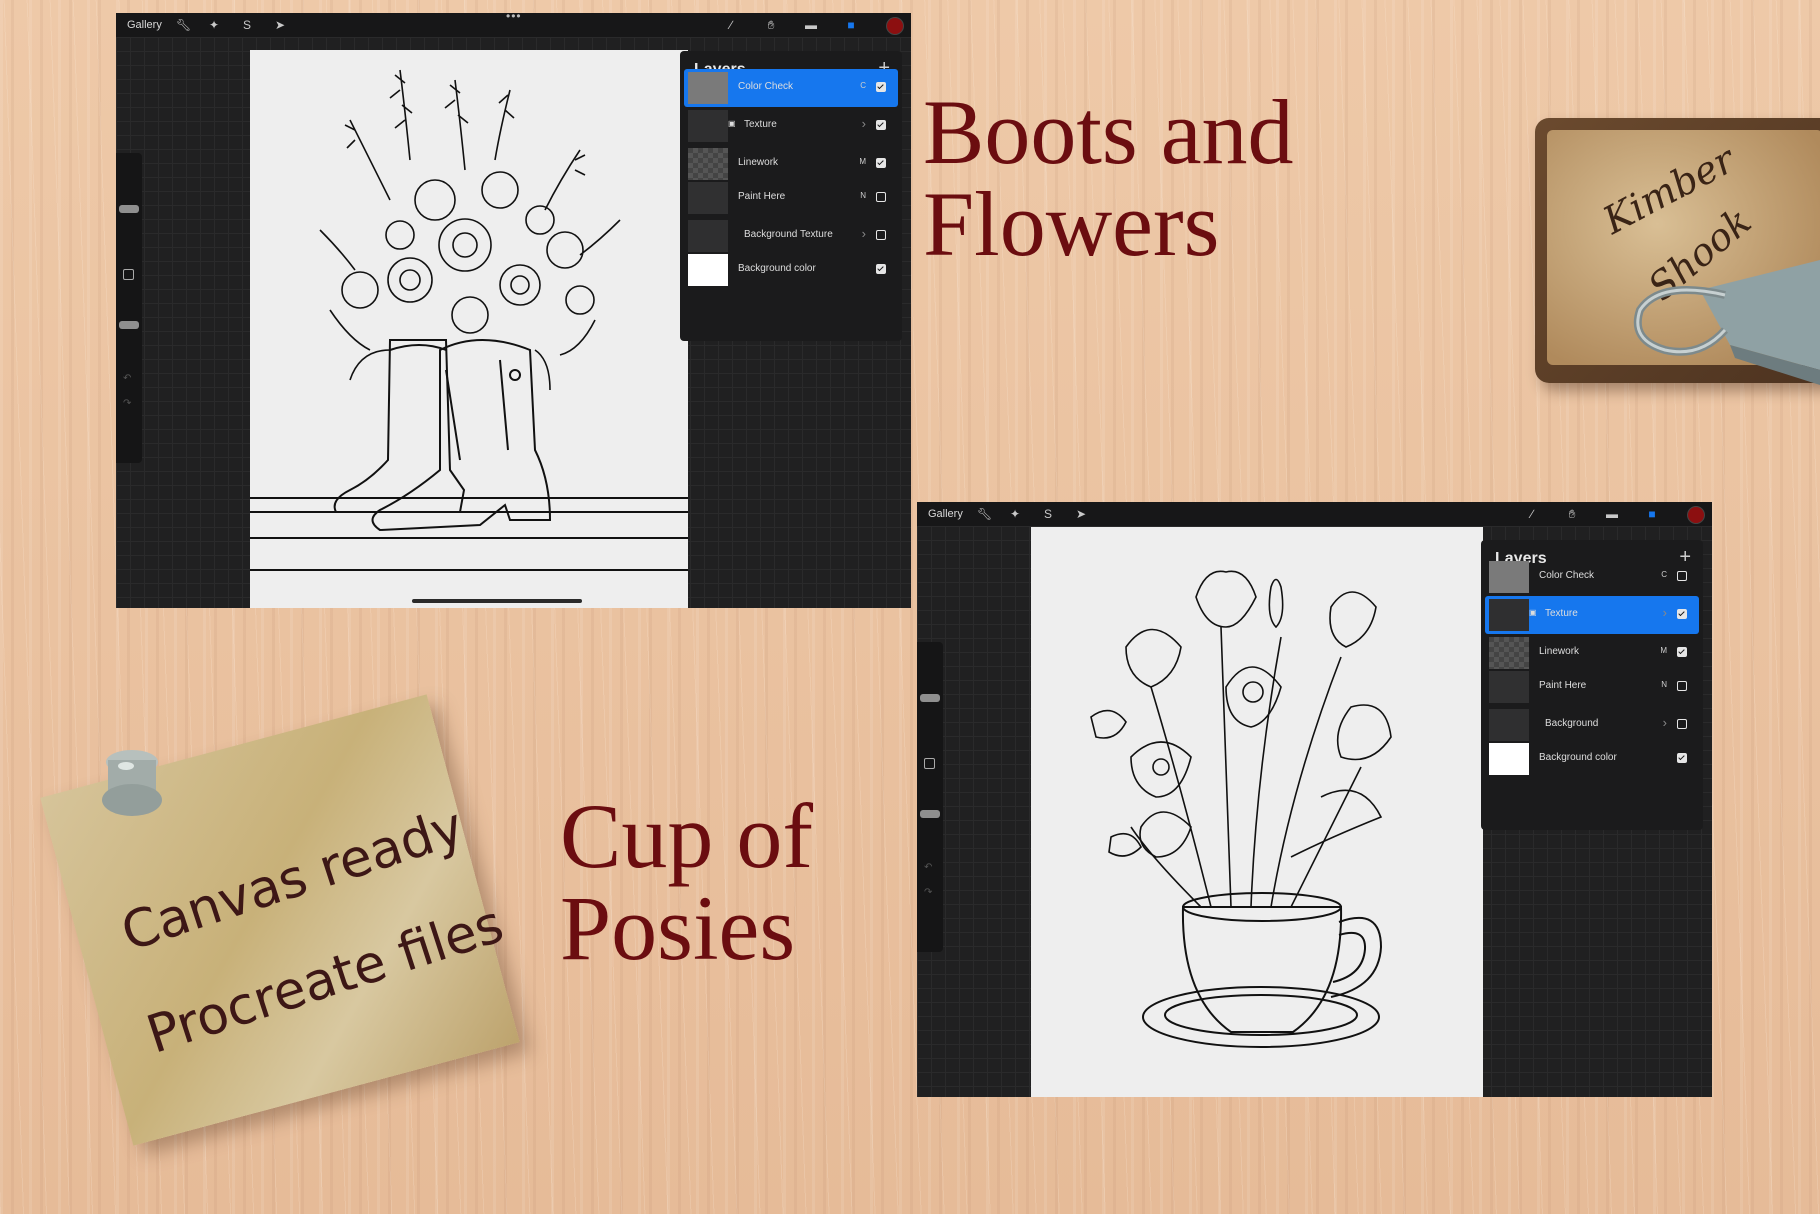 This screenshot has width=1820, height=1214. Describe the element at coordinates (1726, 322) in the screenshot. I see `binder-clip-icon` at that location.